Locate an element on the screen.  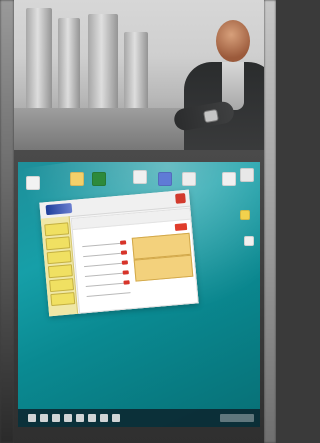
app-content is located at coordinates (134, 260).